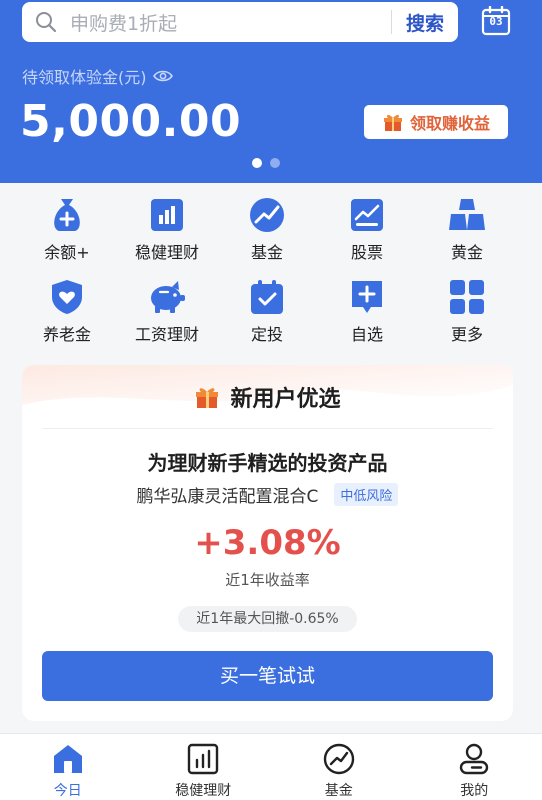 The image size is (542, 800). I want to click on shortcut-huangjin: 黄金, so click(467, 229).